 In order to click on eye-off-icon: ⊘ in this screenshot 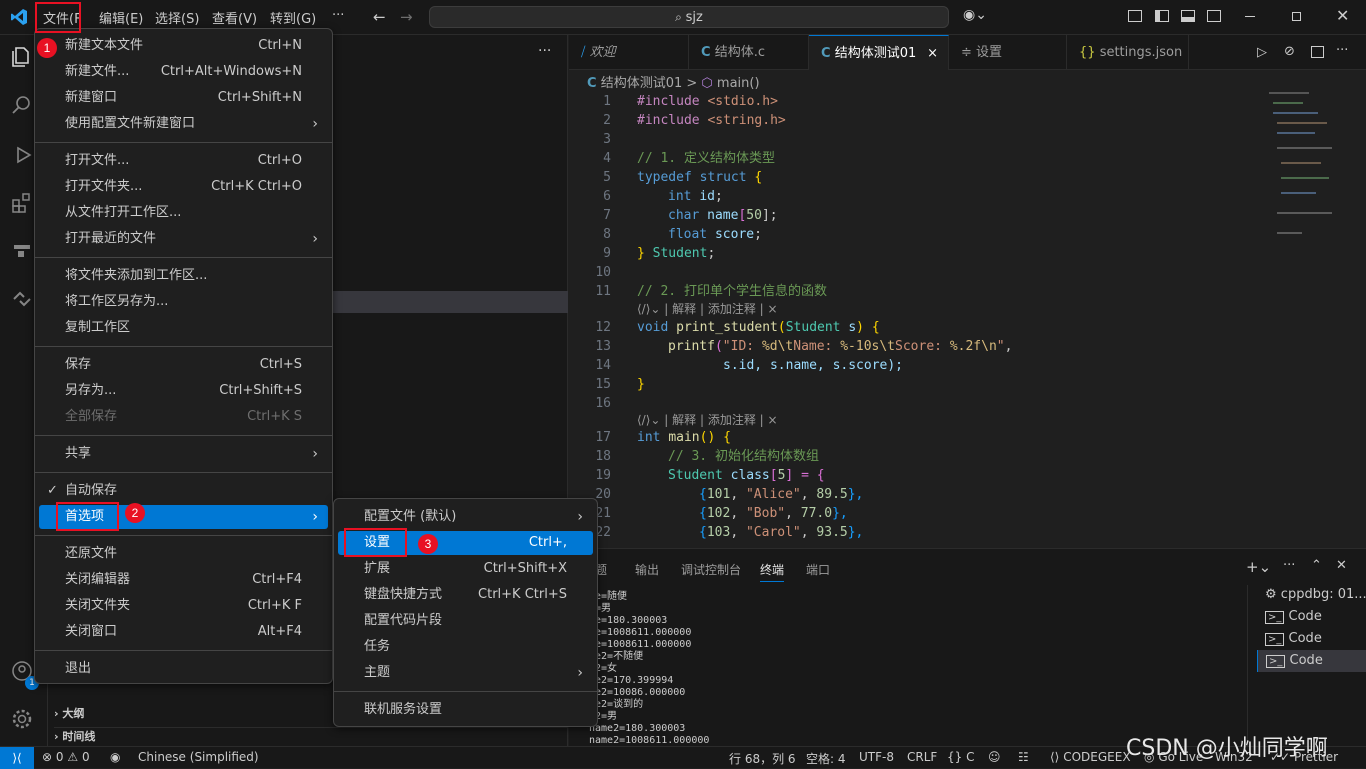, I will do `click(1289, 51)`.